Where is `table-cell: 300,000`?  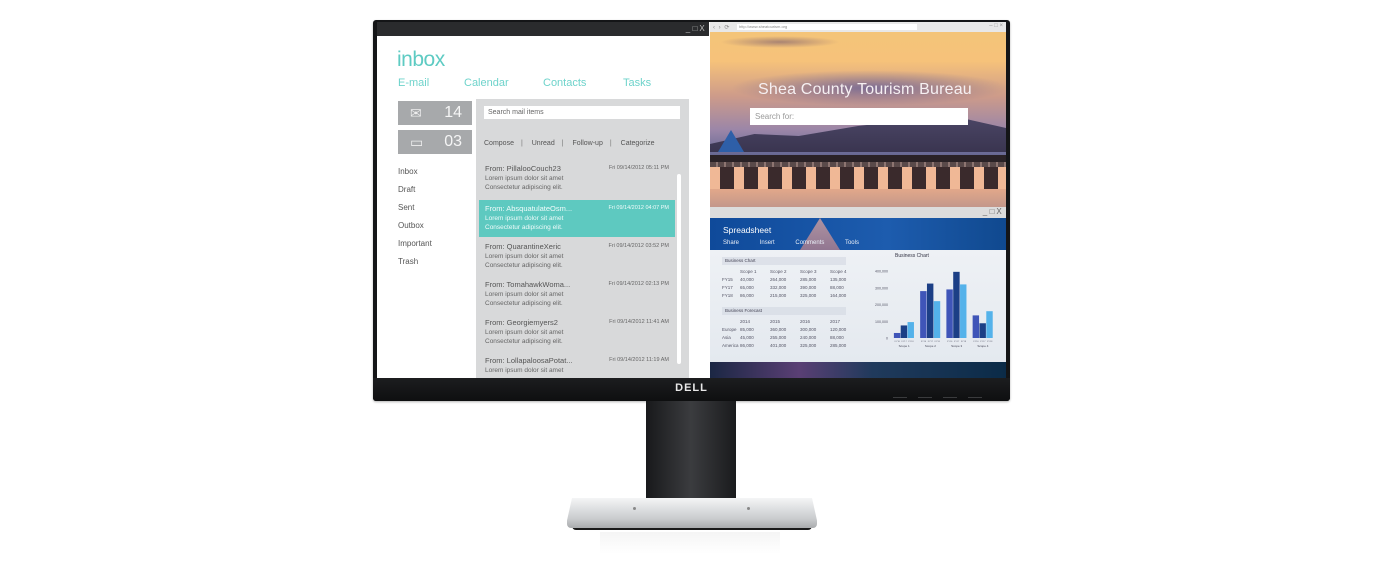 table-cell: 300,000 is located at coordinates (815, 330).